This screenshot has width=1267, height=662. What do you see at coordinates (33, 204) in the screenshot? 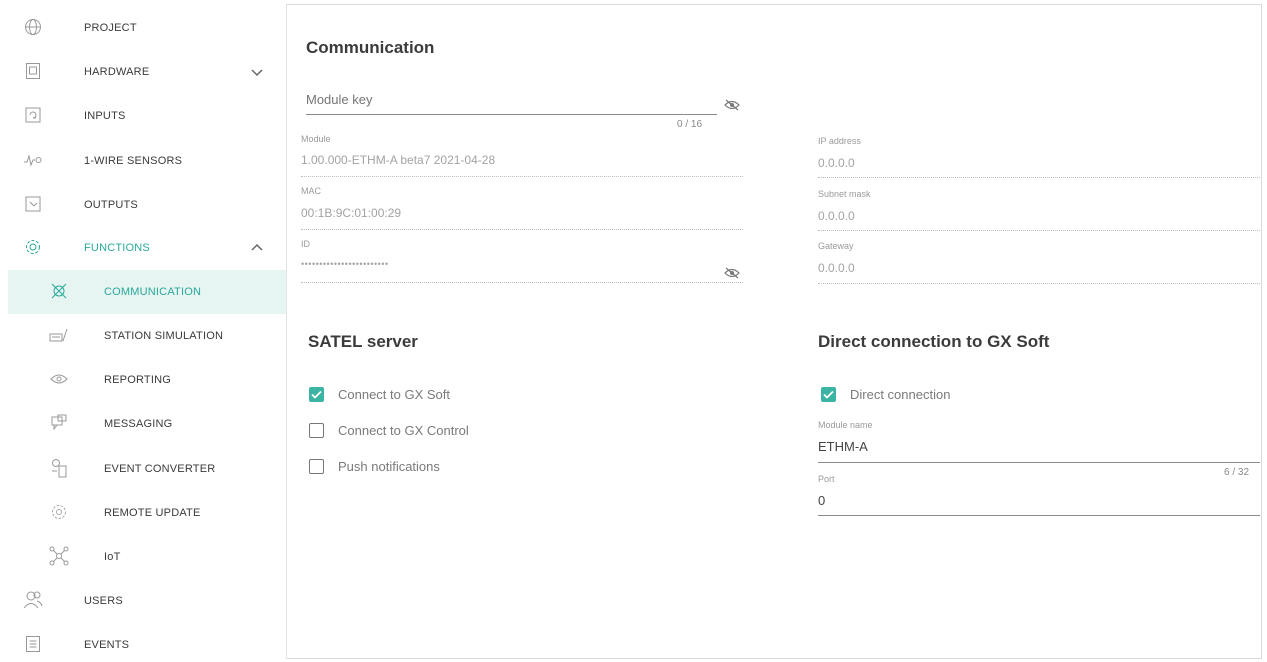
I see `outputs-icon` at bounding box center [33, 204].